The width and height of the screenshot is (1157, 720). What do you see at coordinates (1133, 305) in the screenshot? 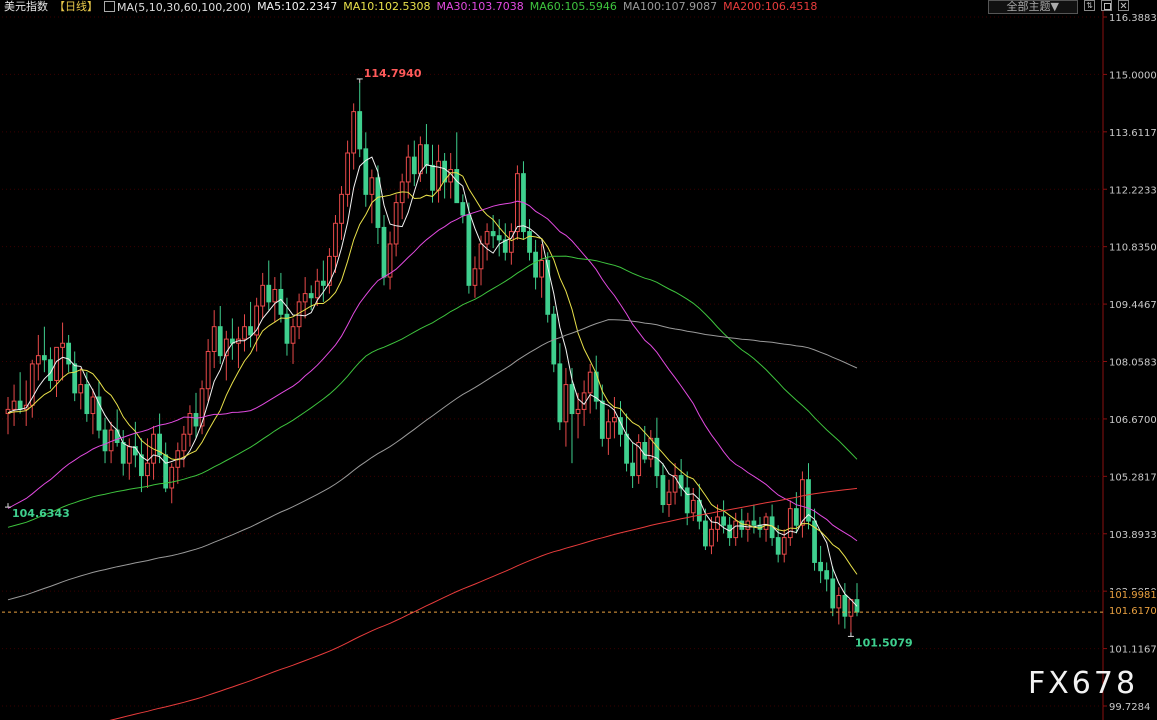
I see `y-tick-label: 109.4467` at bounding box center [1133, 305].